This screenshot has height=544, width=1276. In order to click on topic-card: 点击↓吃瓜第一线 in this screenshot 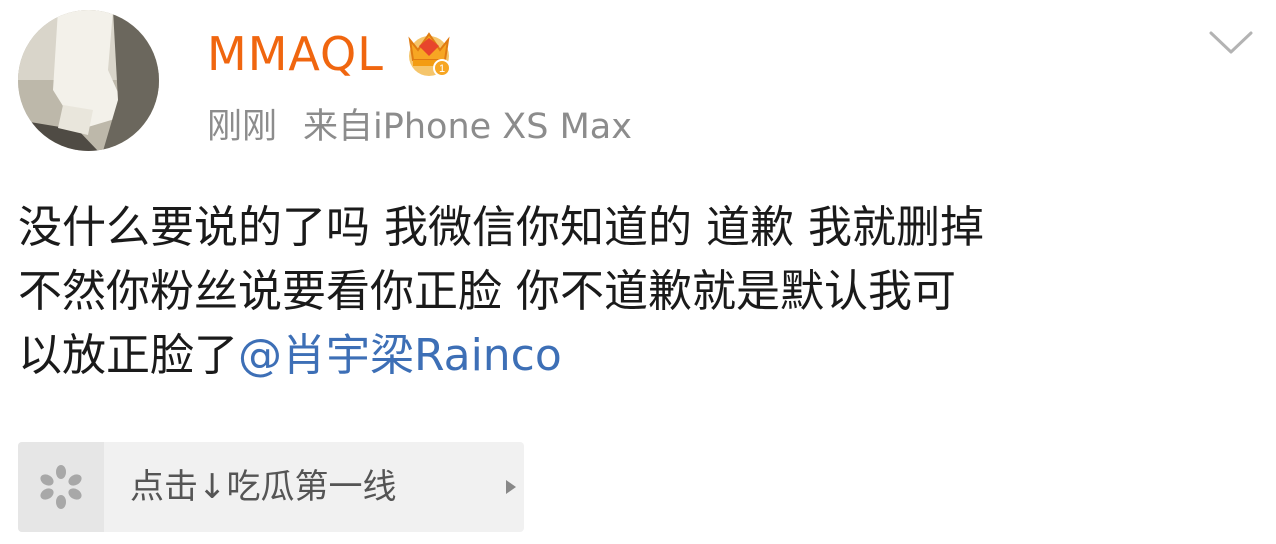, I will do `click(271, 487)`.